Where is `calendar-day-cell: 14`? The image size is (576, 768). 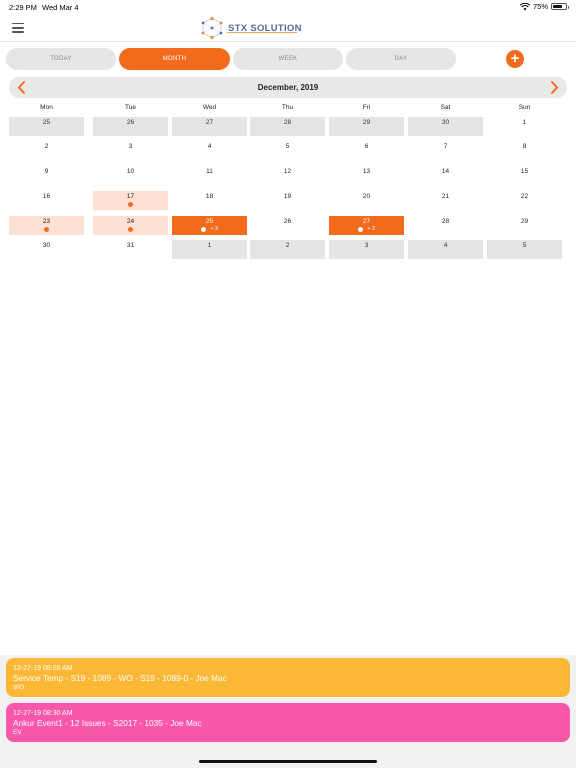 calendar-day-cell: 14 is located at coordinates (445, 175).